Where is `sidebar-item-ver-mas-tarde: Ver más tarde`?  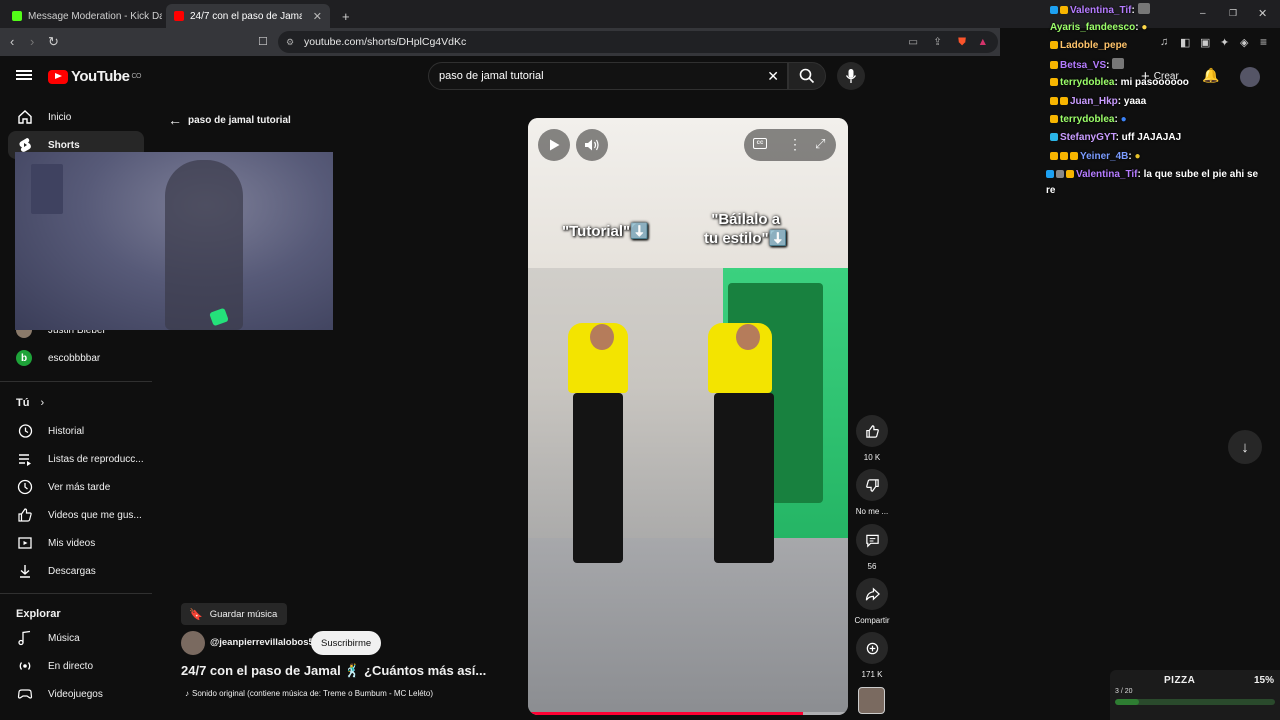 sidebar-item-ver-mas-tarde: Ver más tarde is located at coordinates (76, 487).